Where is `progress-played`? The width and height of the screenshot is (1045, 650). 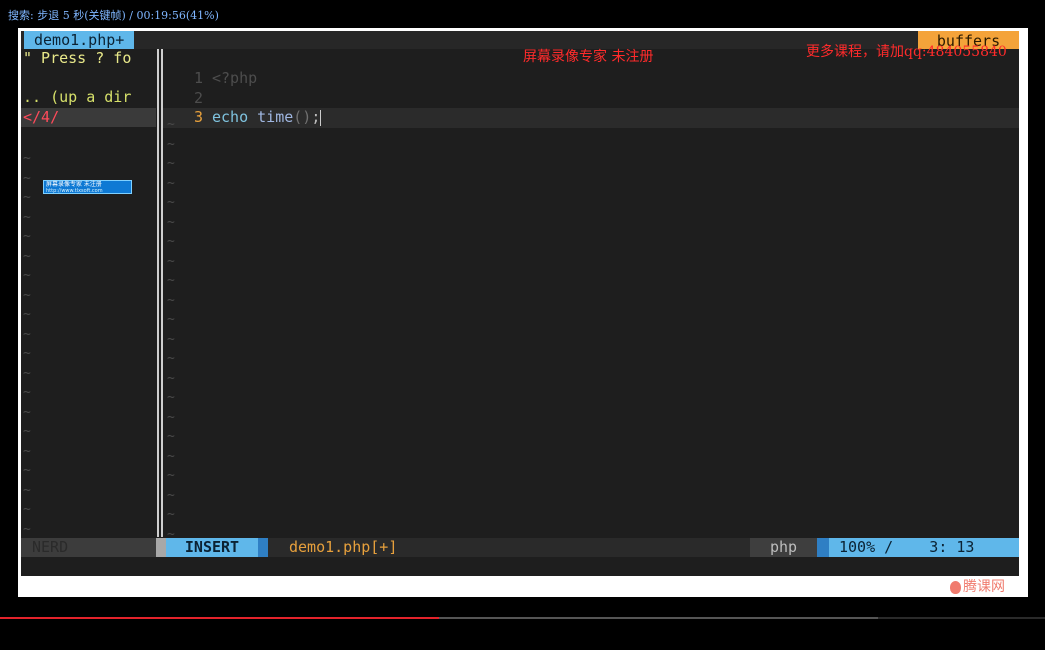
progress-played is located at coordinates (219, 618).